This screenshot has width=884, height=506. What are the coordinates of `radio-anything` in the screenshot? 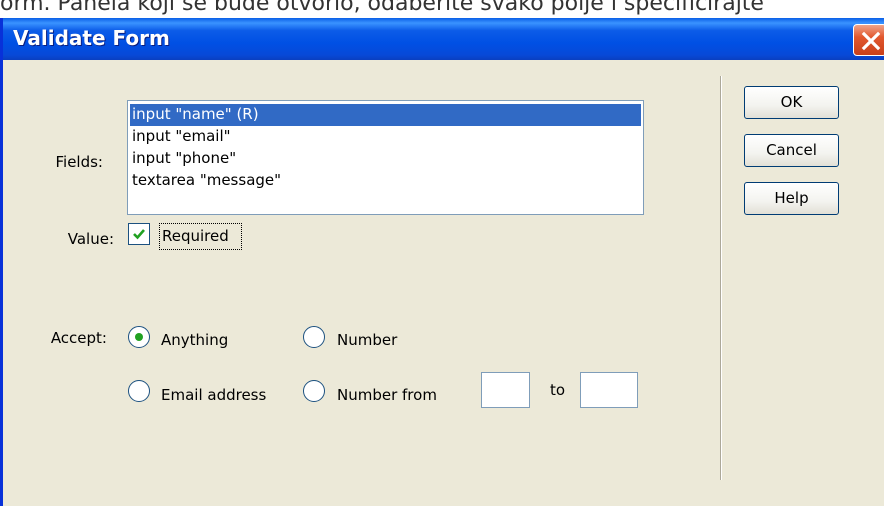 It's located at (139, 337).